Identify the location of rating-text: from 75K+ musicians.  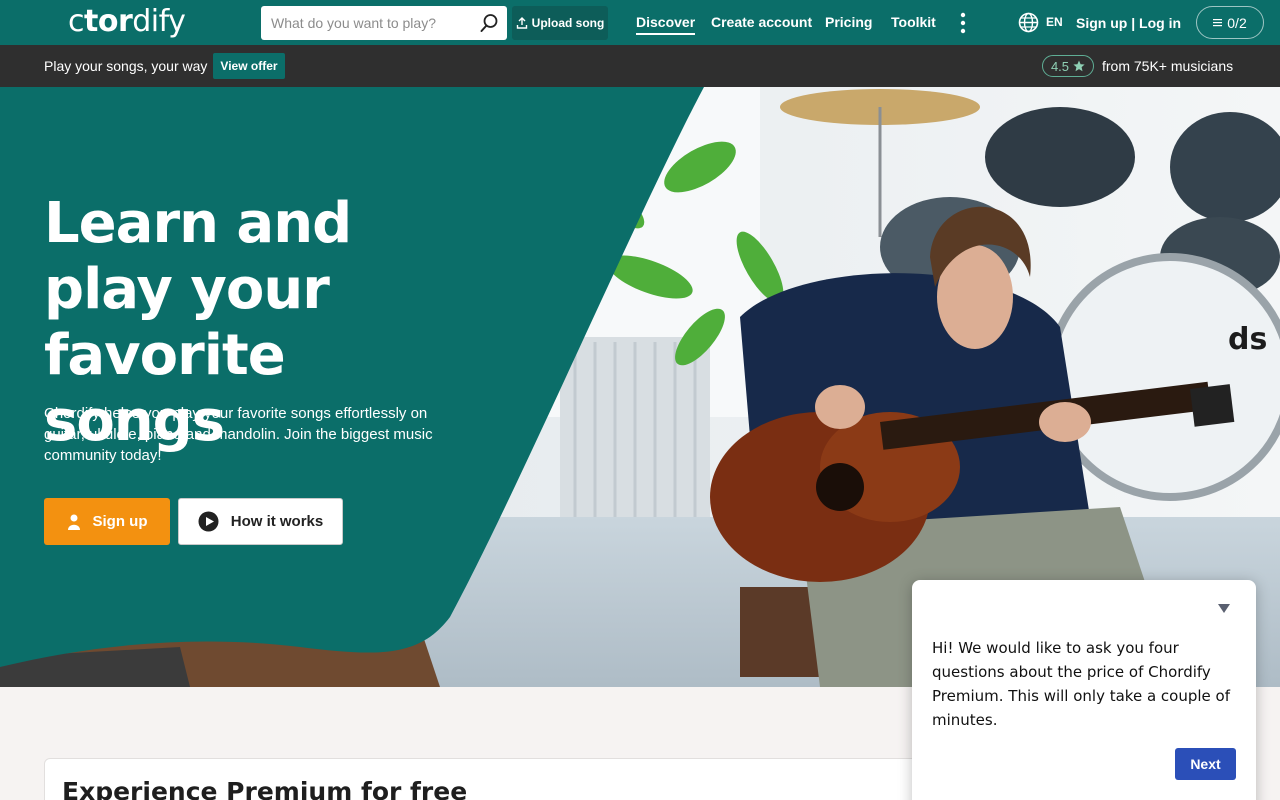
(1168, 66).